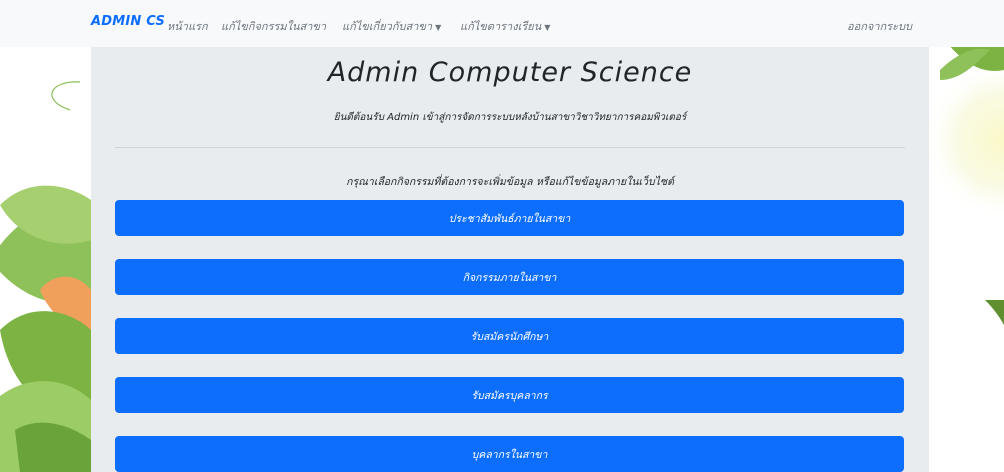  What do you see at coordinates (509, 395) in the screenshot?
I see `staff-recruitment-button: รับสมัครบุคลากร` at bounding box center [509, 395].